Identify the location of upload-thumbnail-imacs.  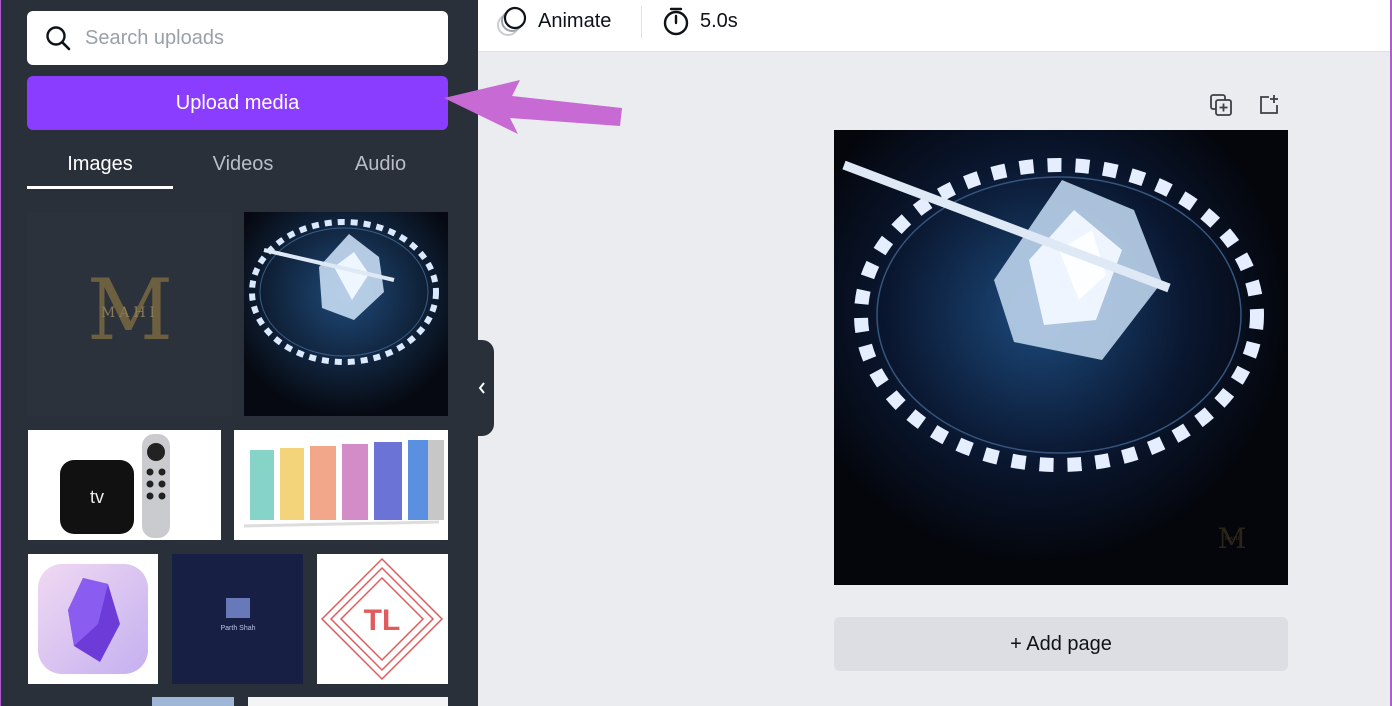
(341, 485).